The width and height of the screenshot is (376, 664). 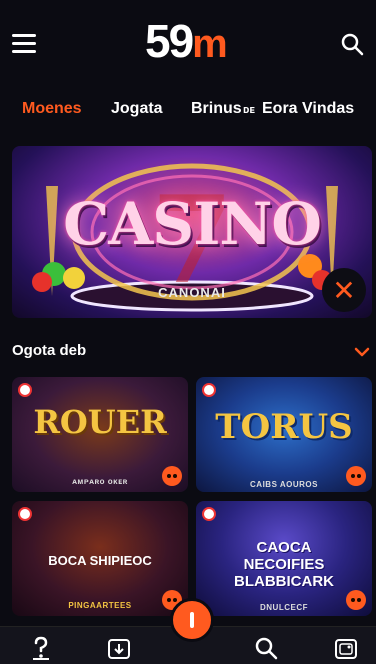 I want to click on download-icon, so click(x=119, y=648).